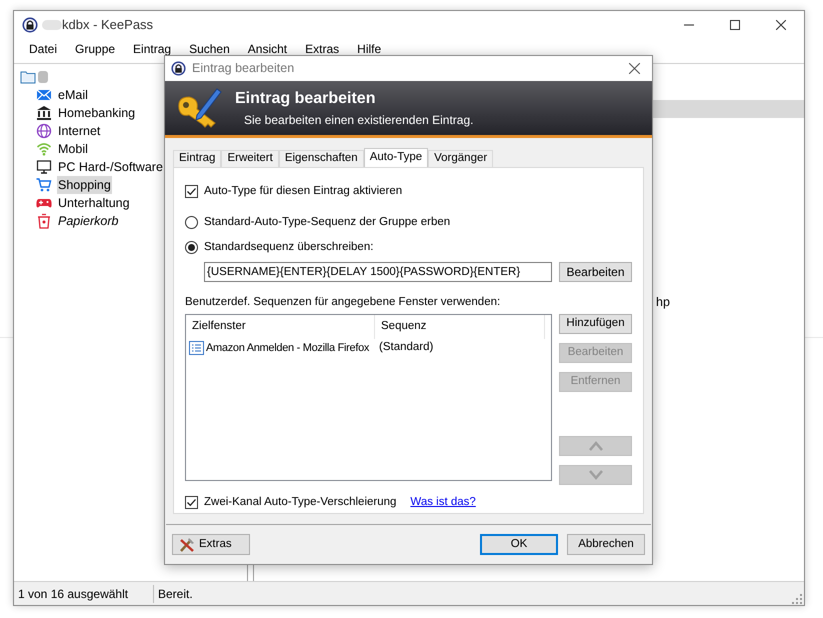 The width and height of the screenshot is (823, 618). What do you see at coordinates (443, 503) in the screenshot?
I see `help-link: Was ist das?` at bounding box center [443, 503].